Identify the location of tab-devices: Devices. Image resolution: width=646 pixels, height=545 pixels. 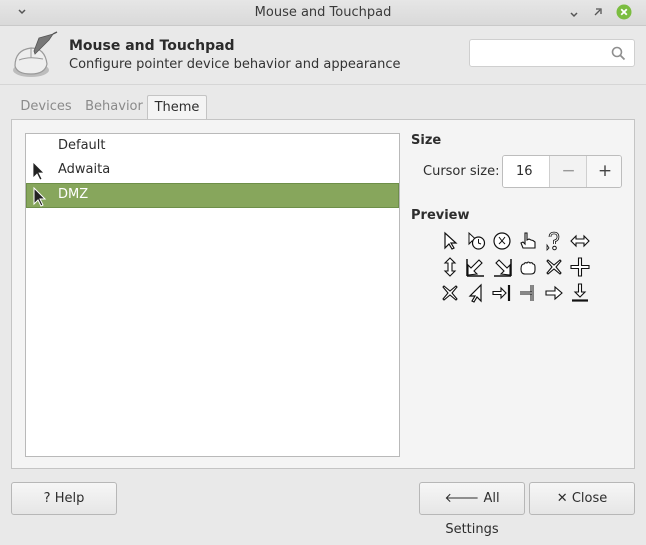
(46, 107).